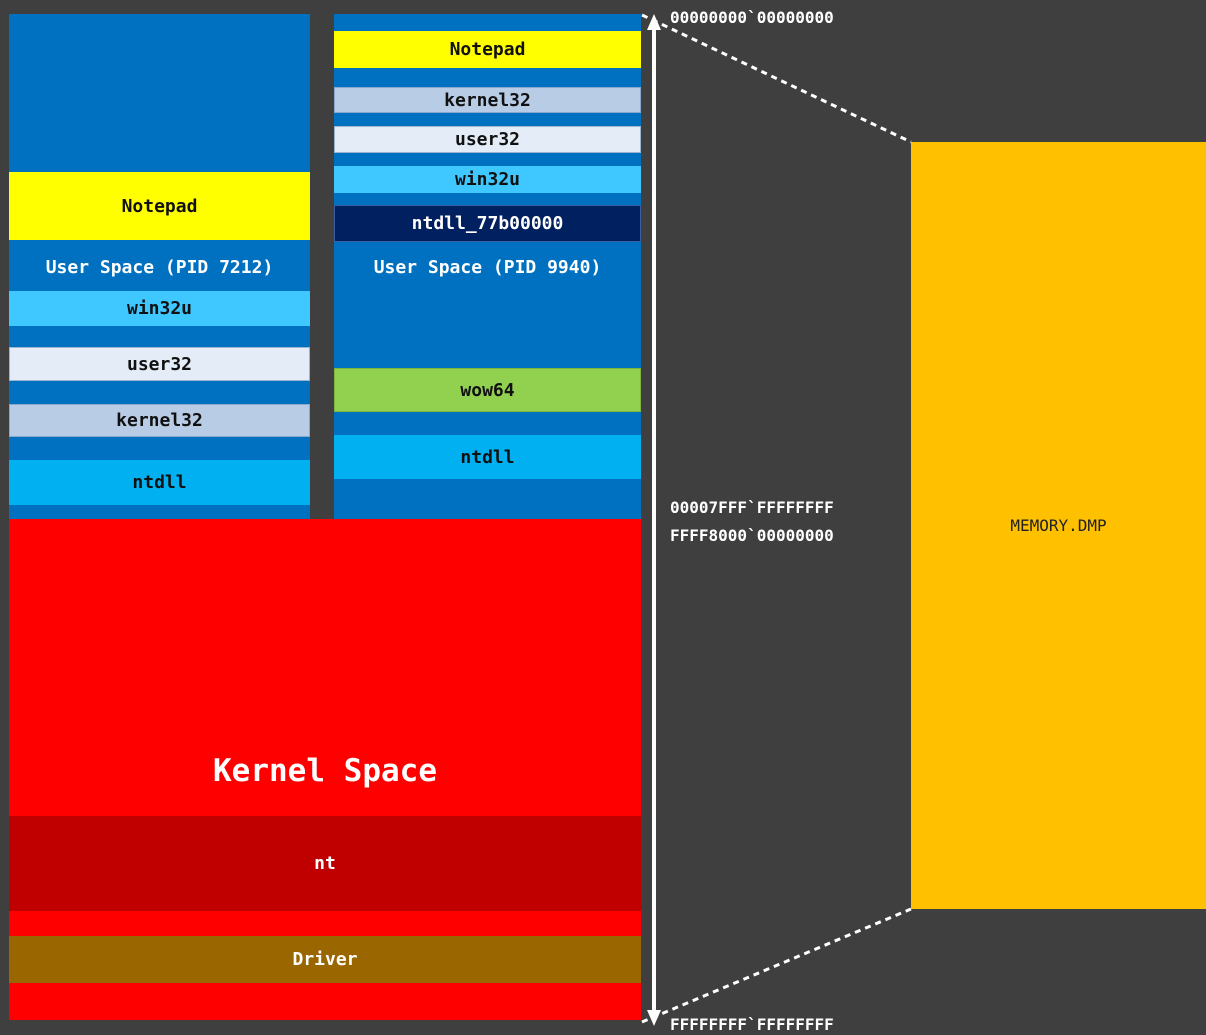 The height and width of the screenshot is (1035, 1206). What do you see at coordinates (752, 17) in the screenshot?
I see `address-start: 00000000`00000000` at bounding box center [752, 17].